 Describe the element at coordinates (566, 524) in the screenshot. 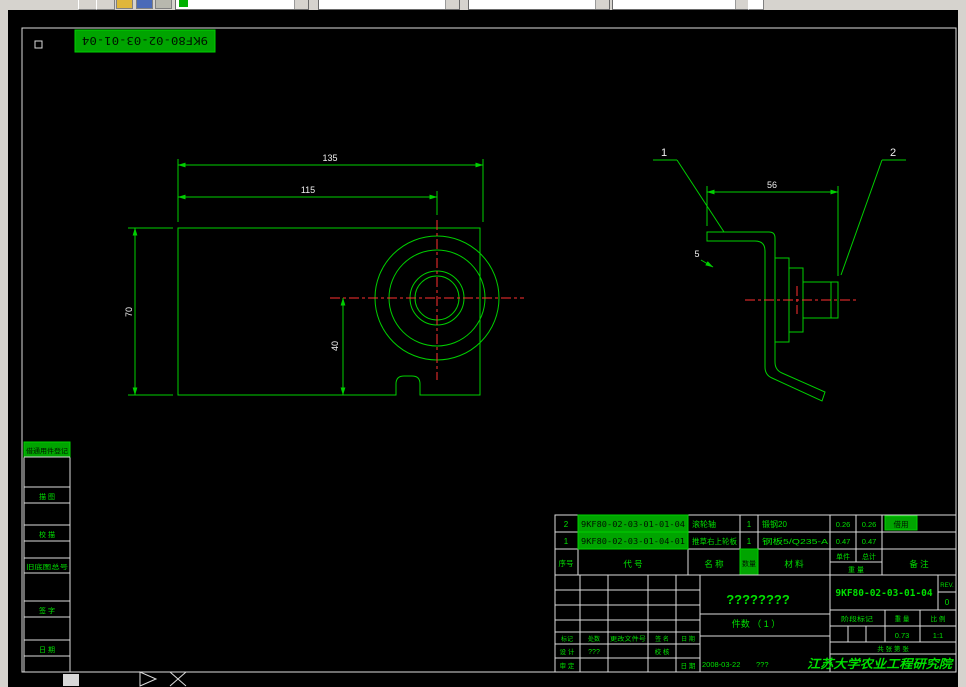

I see `bom-seq: 2` at that location.